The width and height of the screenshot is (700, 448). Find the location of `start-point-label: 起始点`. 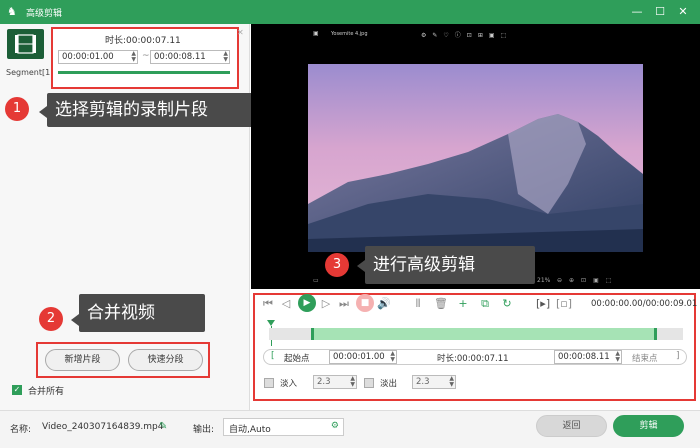

start-point-label: 起始点 is located at coordinates (297, 359).